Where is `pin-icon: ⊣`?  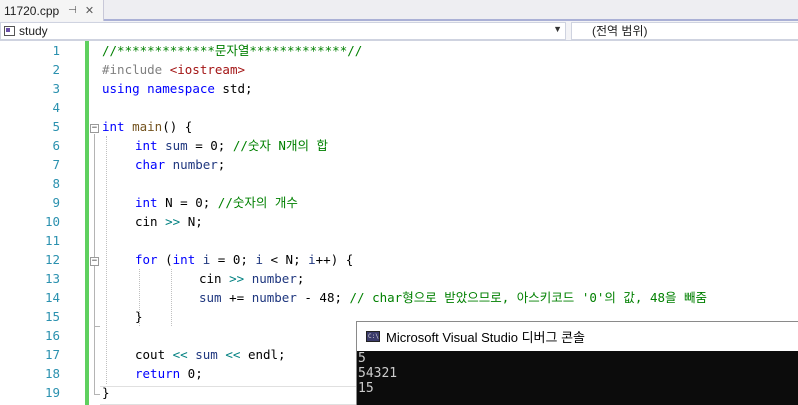 pin-icon: ⊣ is located at coordinates (72, 10).